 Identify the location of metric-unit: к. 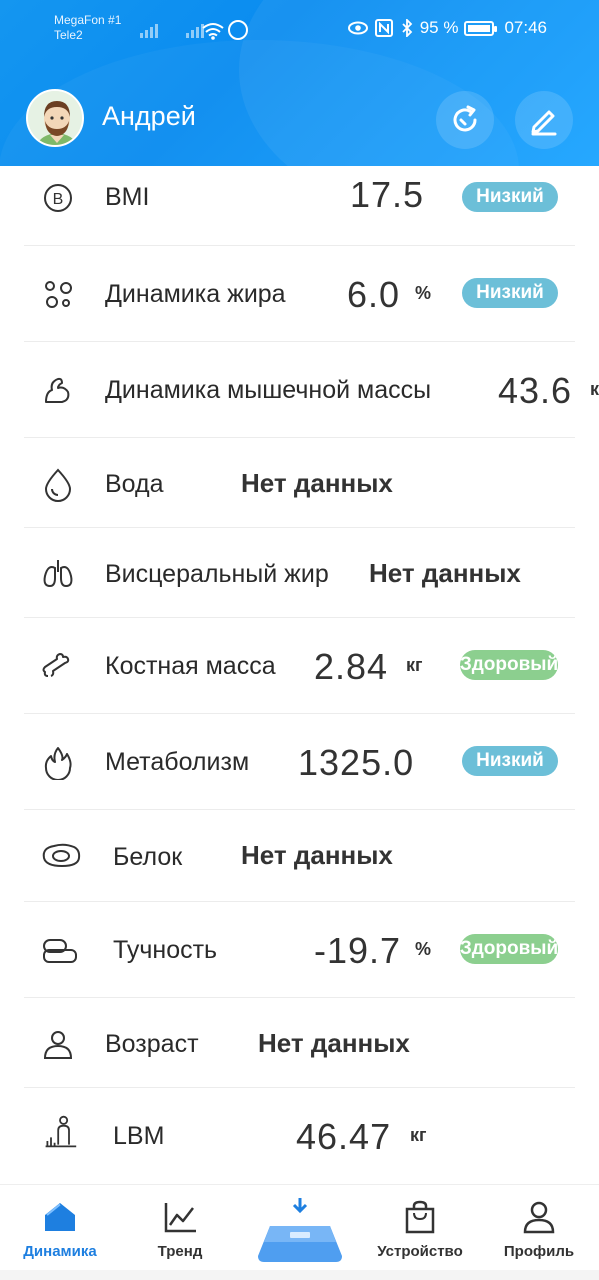
(594, 389).